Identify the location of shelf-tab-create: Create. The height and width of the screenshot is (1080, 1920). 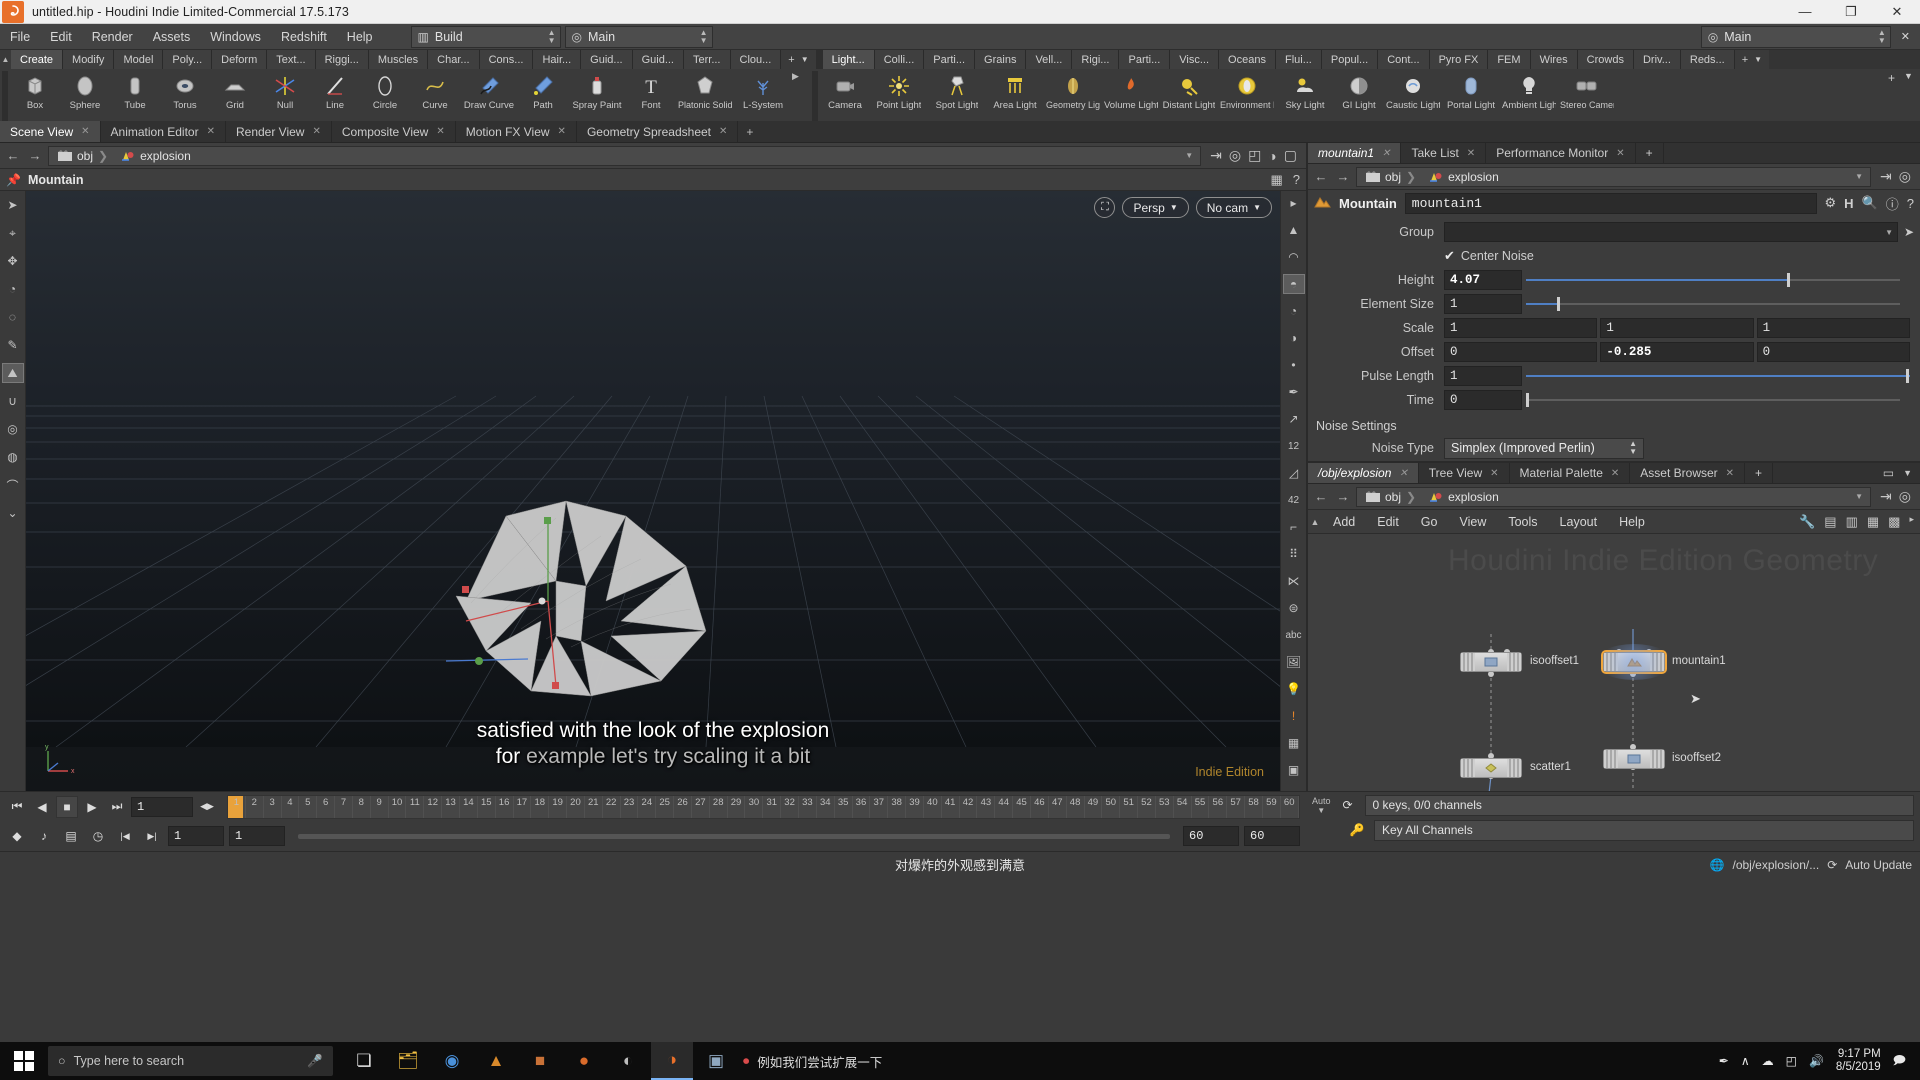
(37, 59).